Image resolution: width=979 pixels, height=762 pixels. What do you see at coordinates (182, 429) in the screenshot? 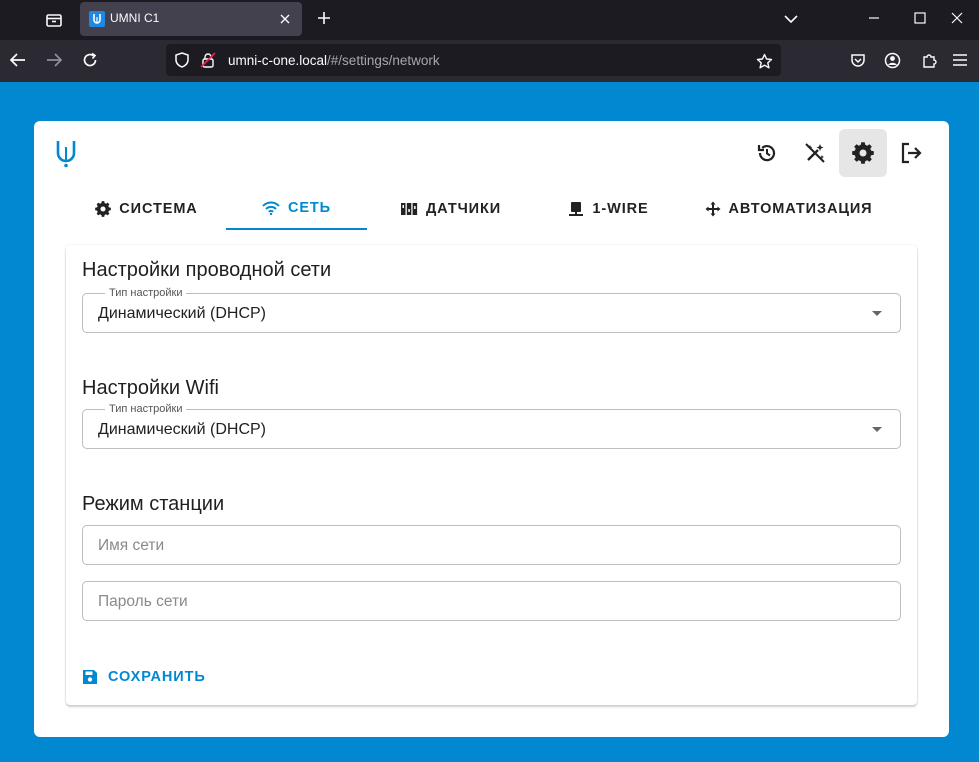
I see `wifi-config-type-value: Динамический (DHCP)` at bounding box center [182, 429].